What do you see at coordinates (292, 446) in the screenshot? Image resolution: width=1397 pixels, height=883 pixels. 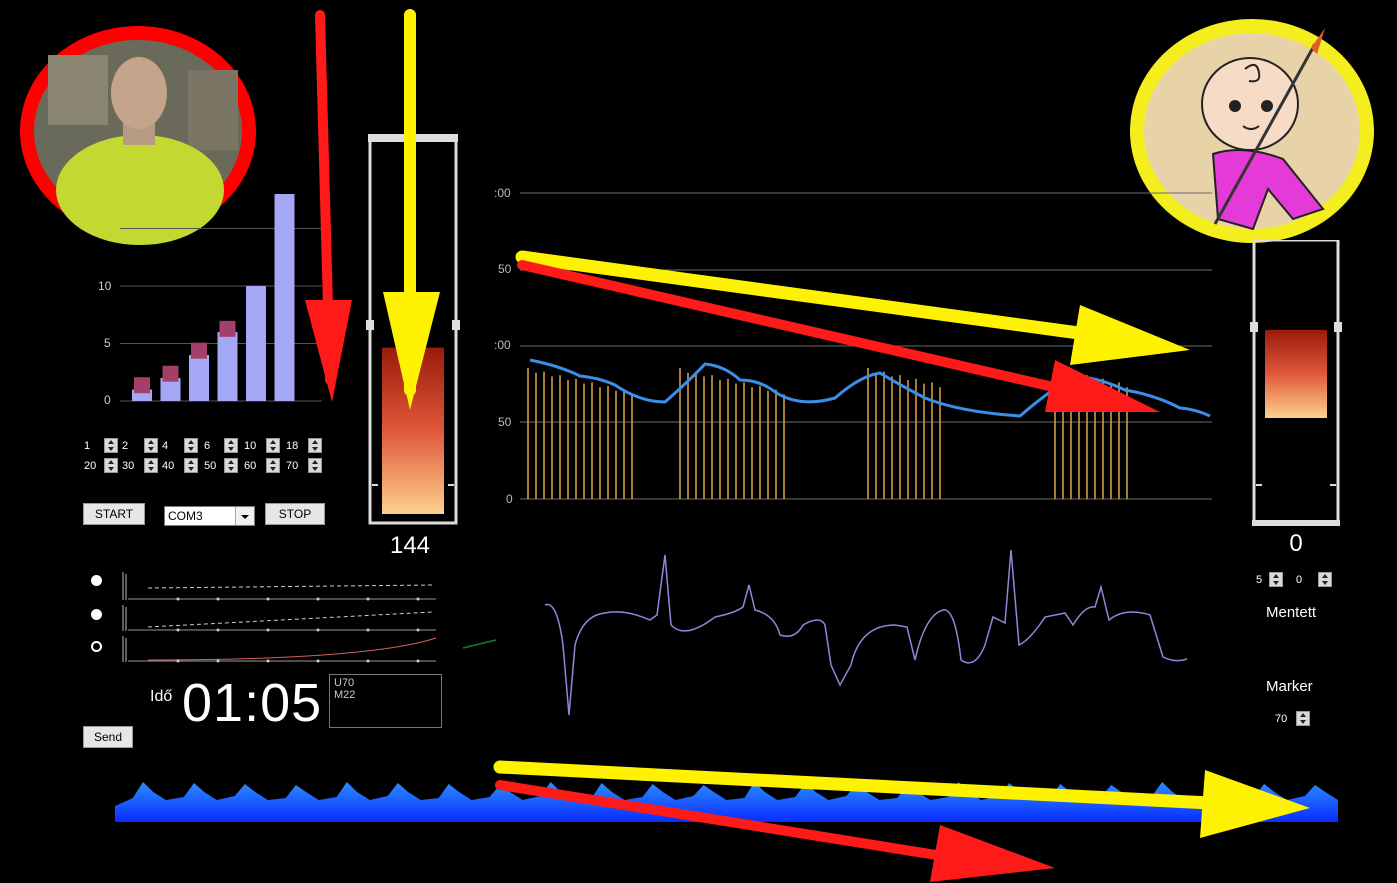 I see `spinner-label-18: 18` at bounding box center [292, 446].